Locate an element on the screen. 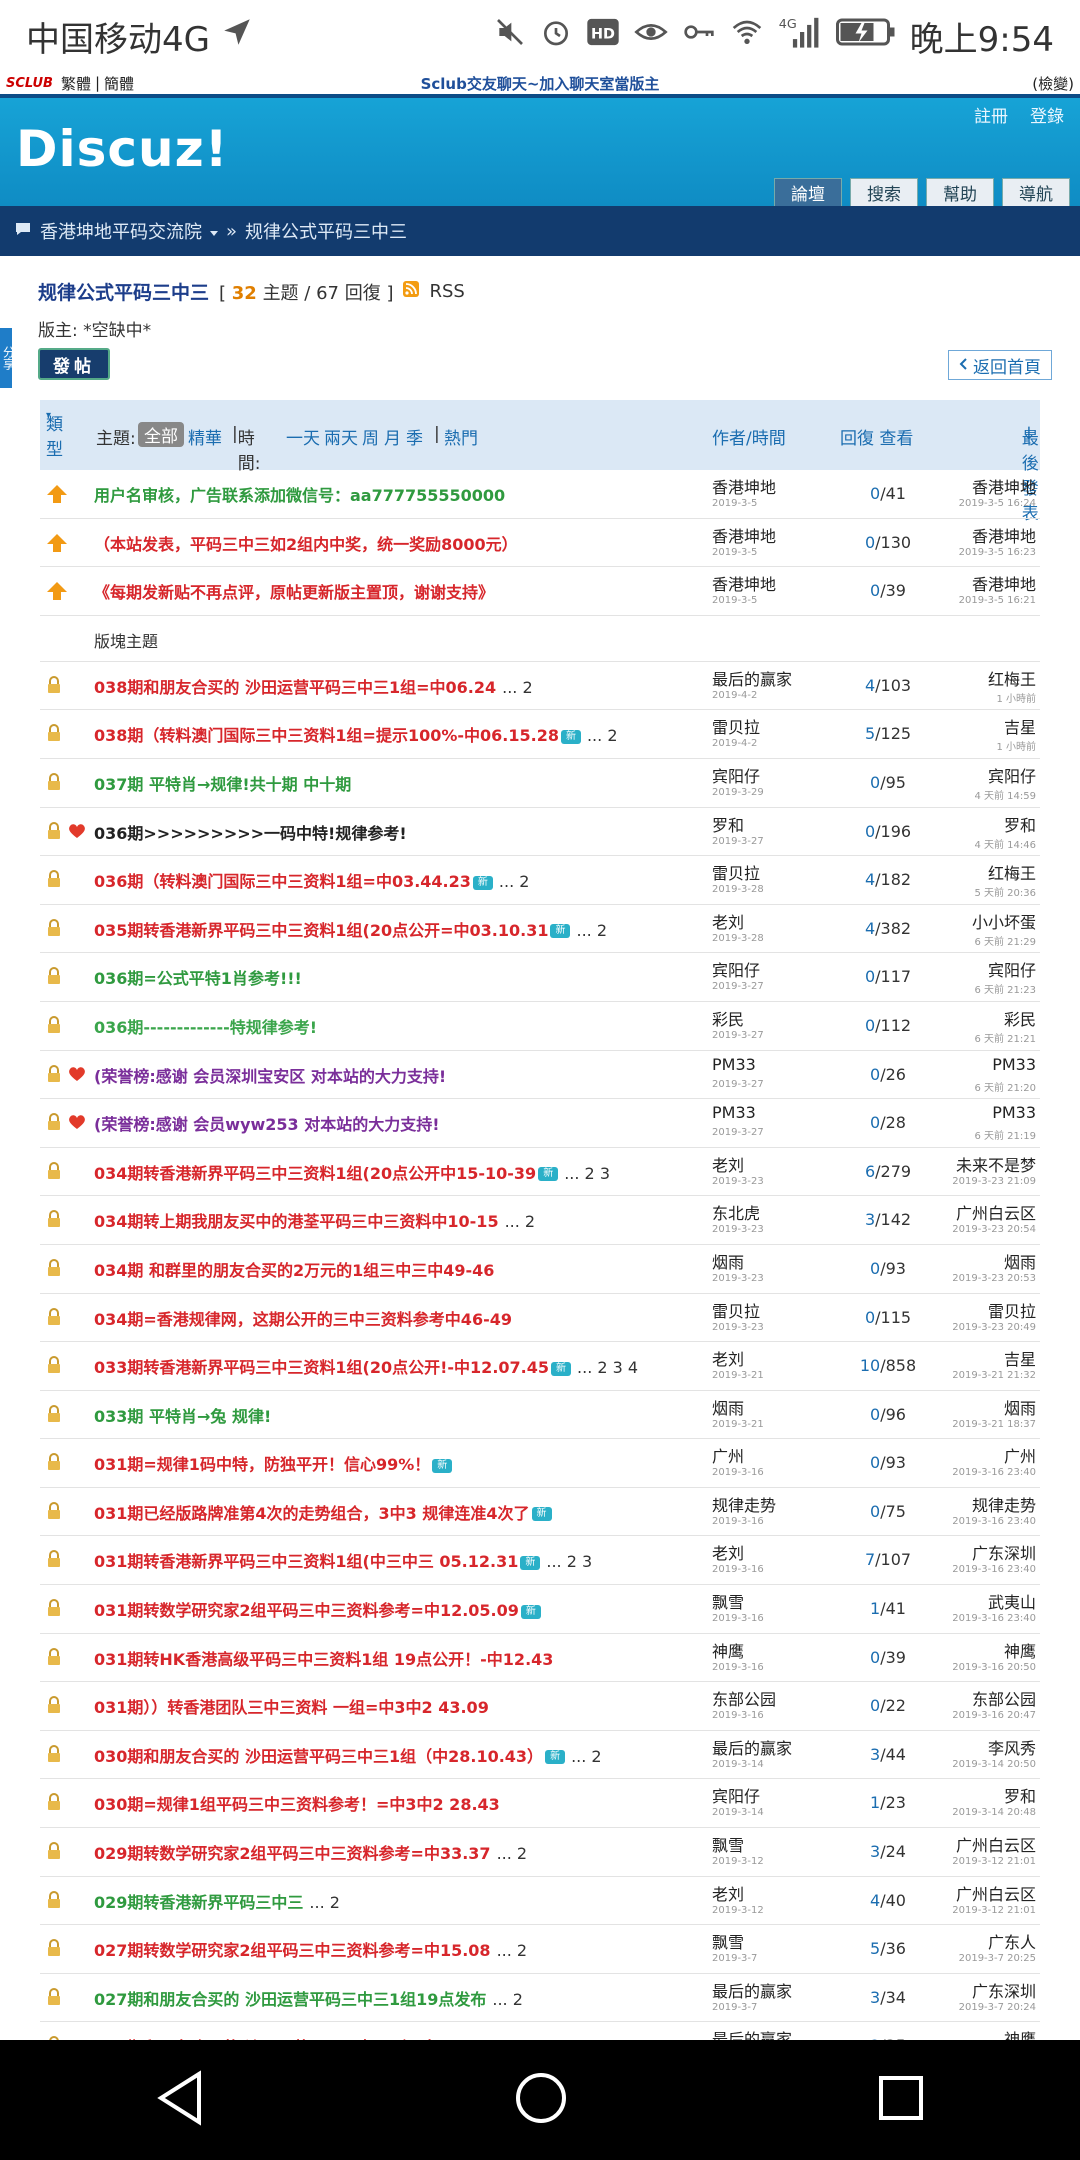 Image resolution: width=1080 pixels, height=2160 pixels. thread-title: 027期和朋友合买的 沙田运营平码三中三1组19点发布... 2 is located at coordinates (308, 1998).